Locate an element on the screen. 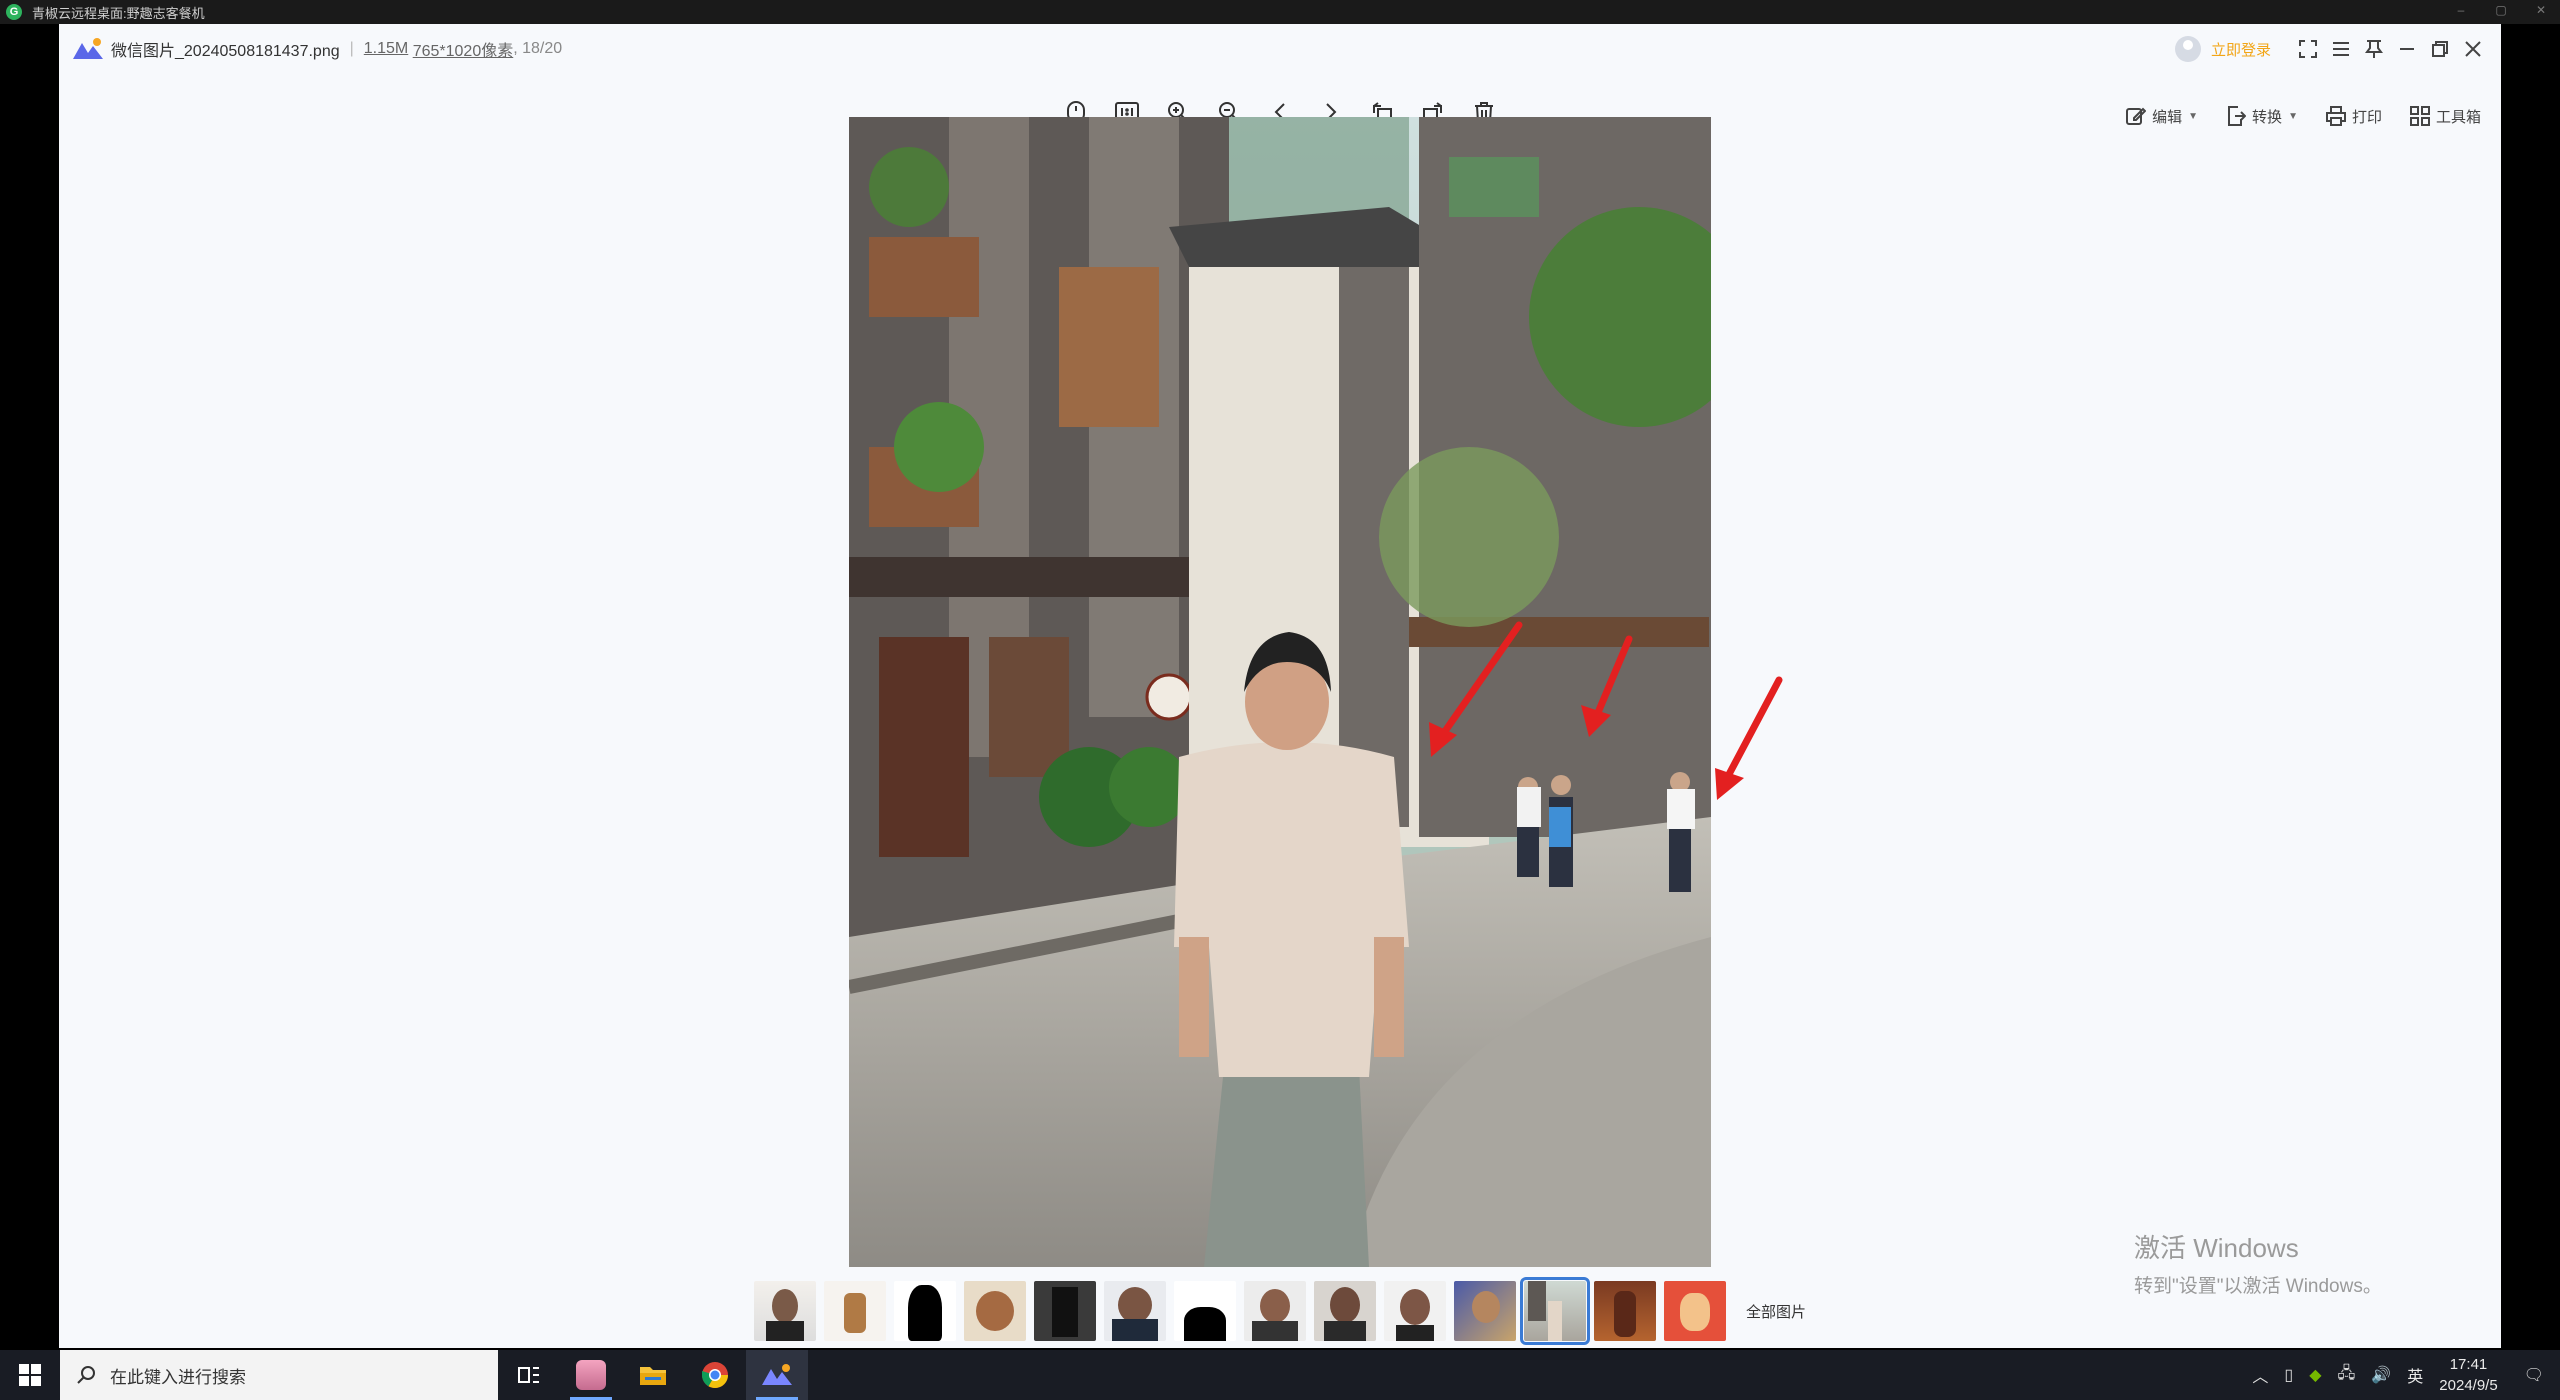 Image resolution: width=2560 pixels, height=1400 pixels. toolbox-icon is located at coordinates (2419, 116).